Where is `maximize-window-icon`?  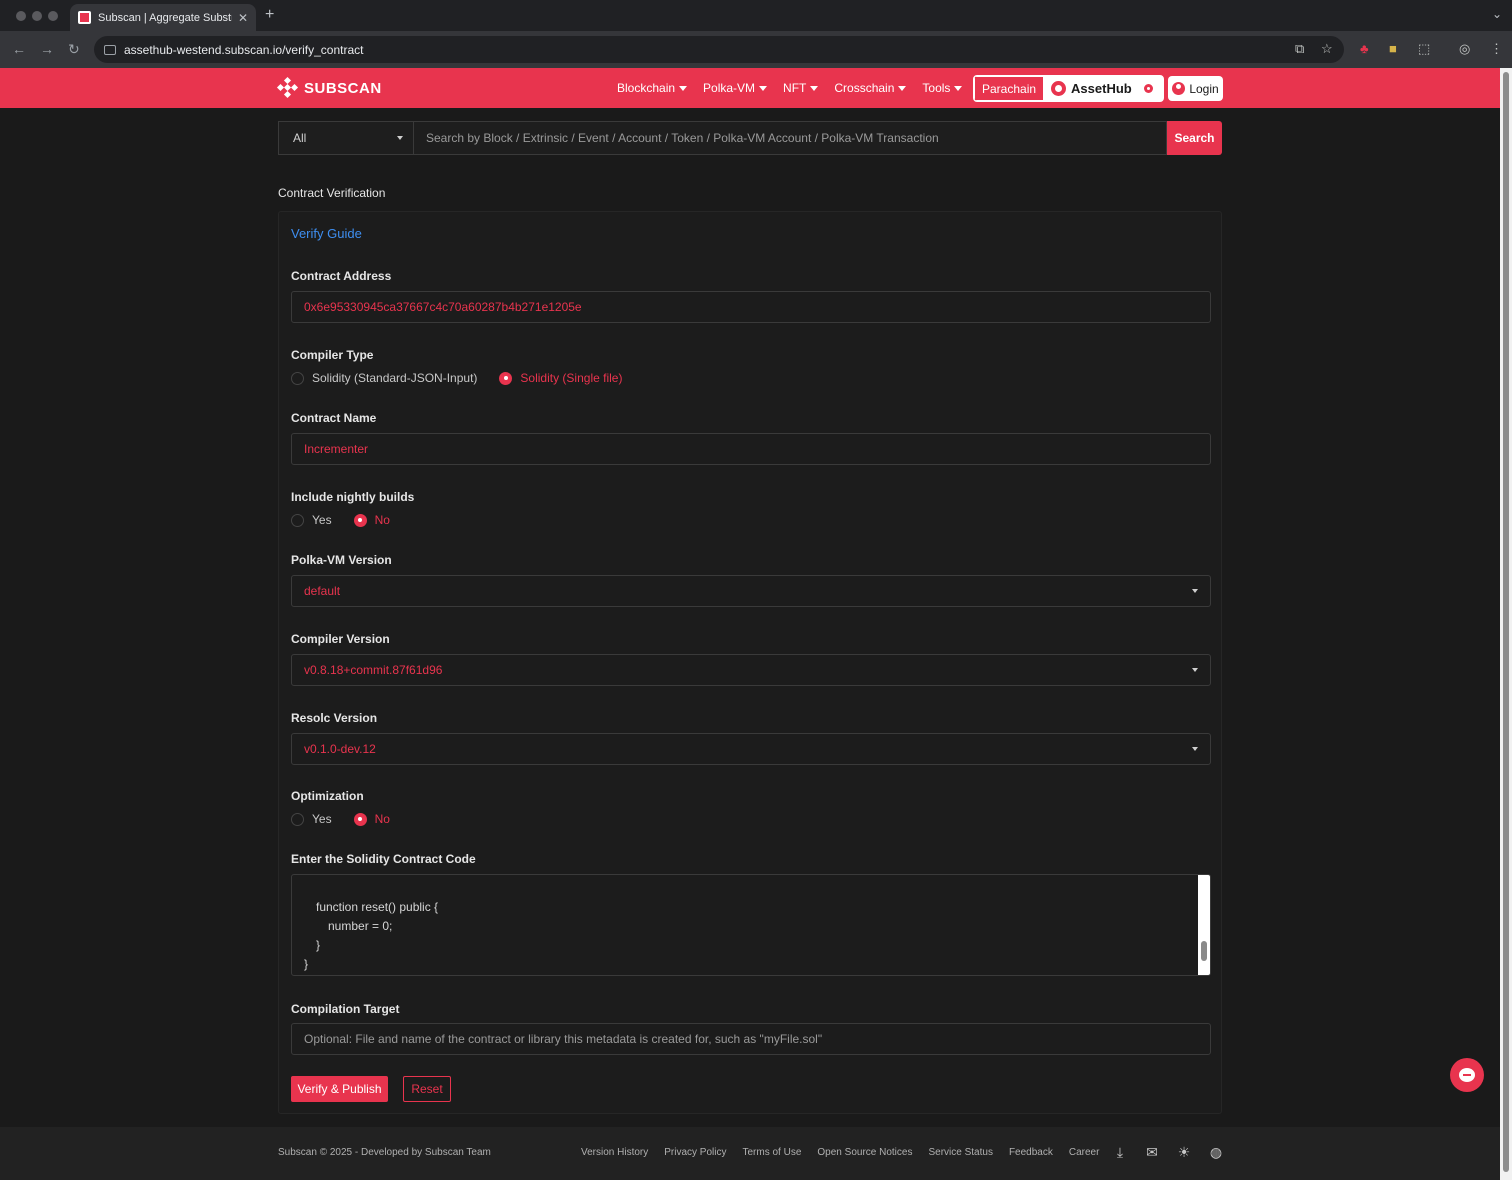 maximize-window-icon is located at coordinates (53, 16).